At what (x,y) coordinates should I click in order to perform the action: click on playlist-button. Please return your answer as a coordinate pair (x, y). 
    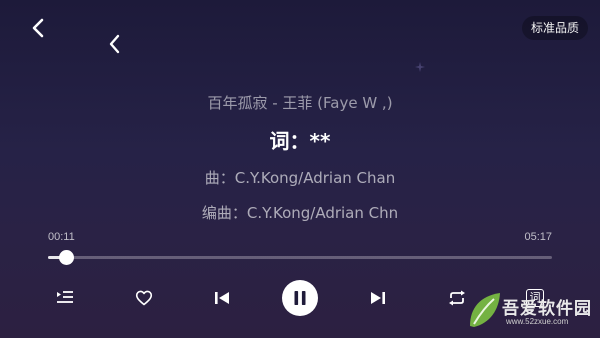
    Looking at the image, I should click on (65, 298).